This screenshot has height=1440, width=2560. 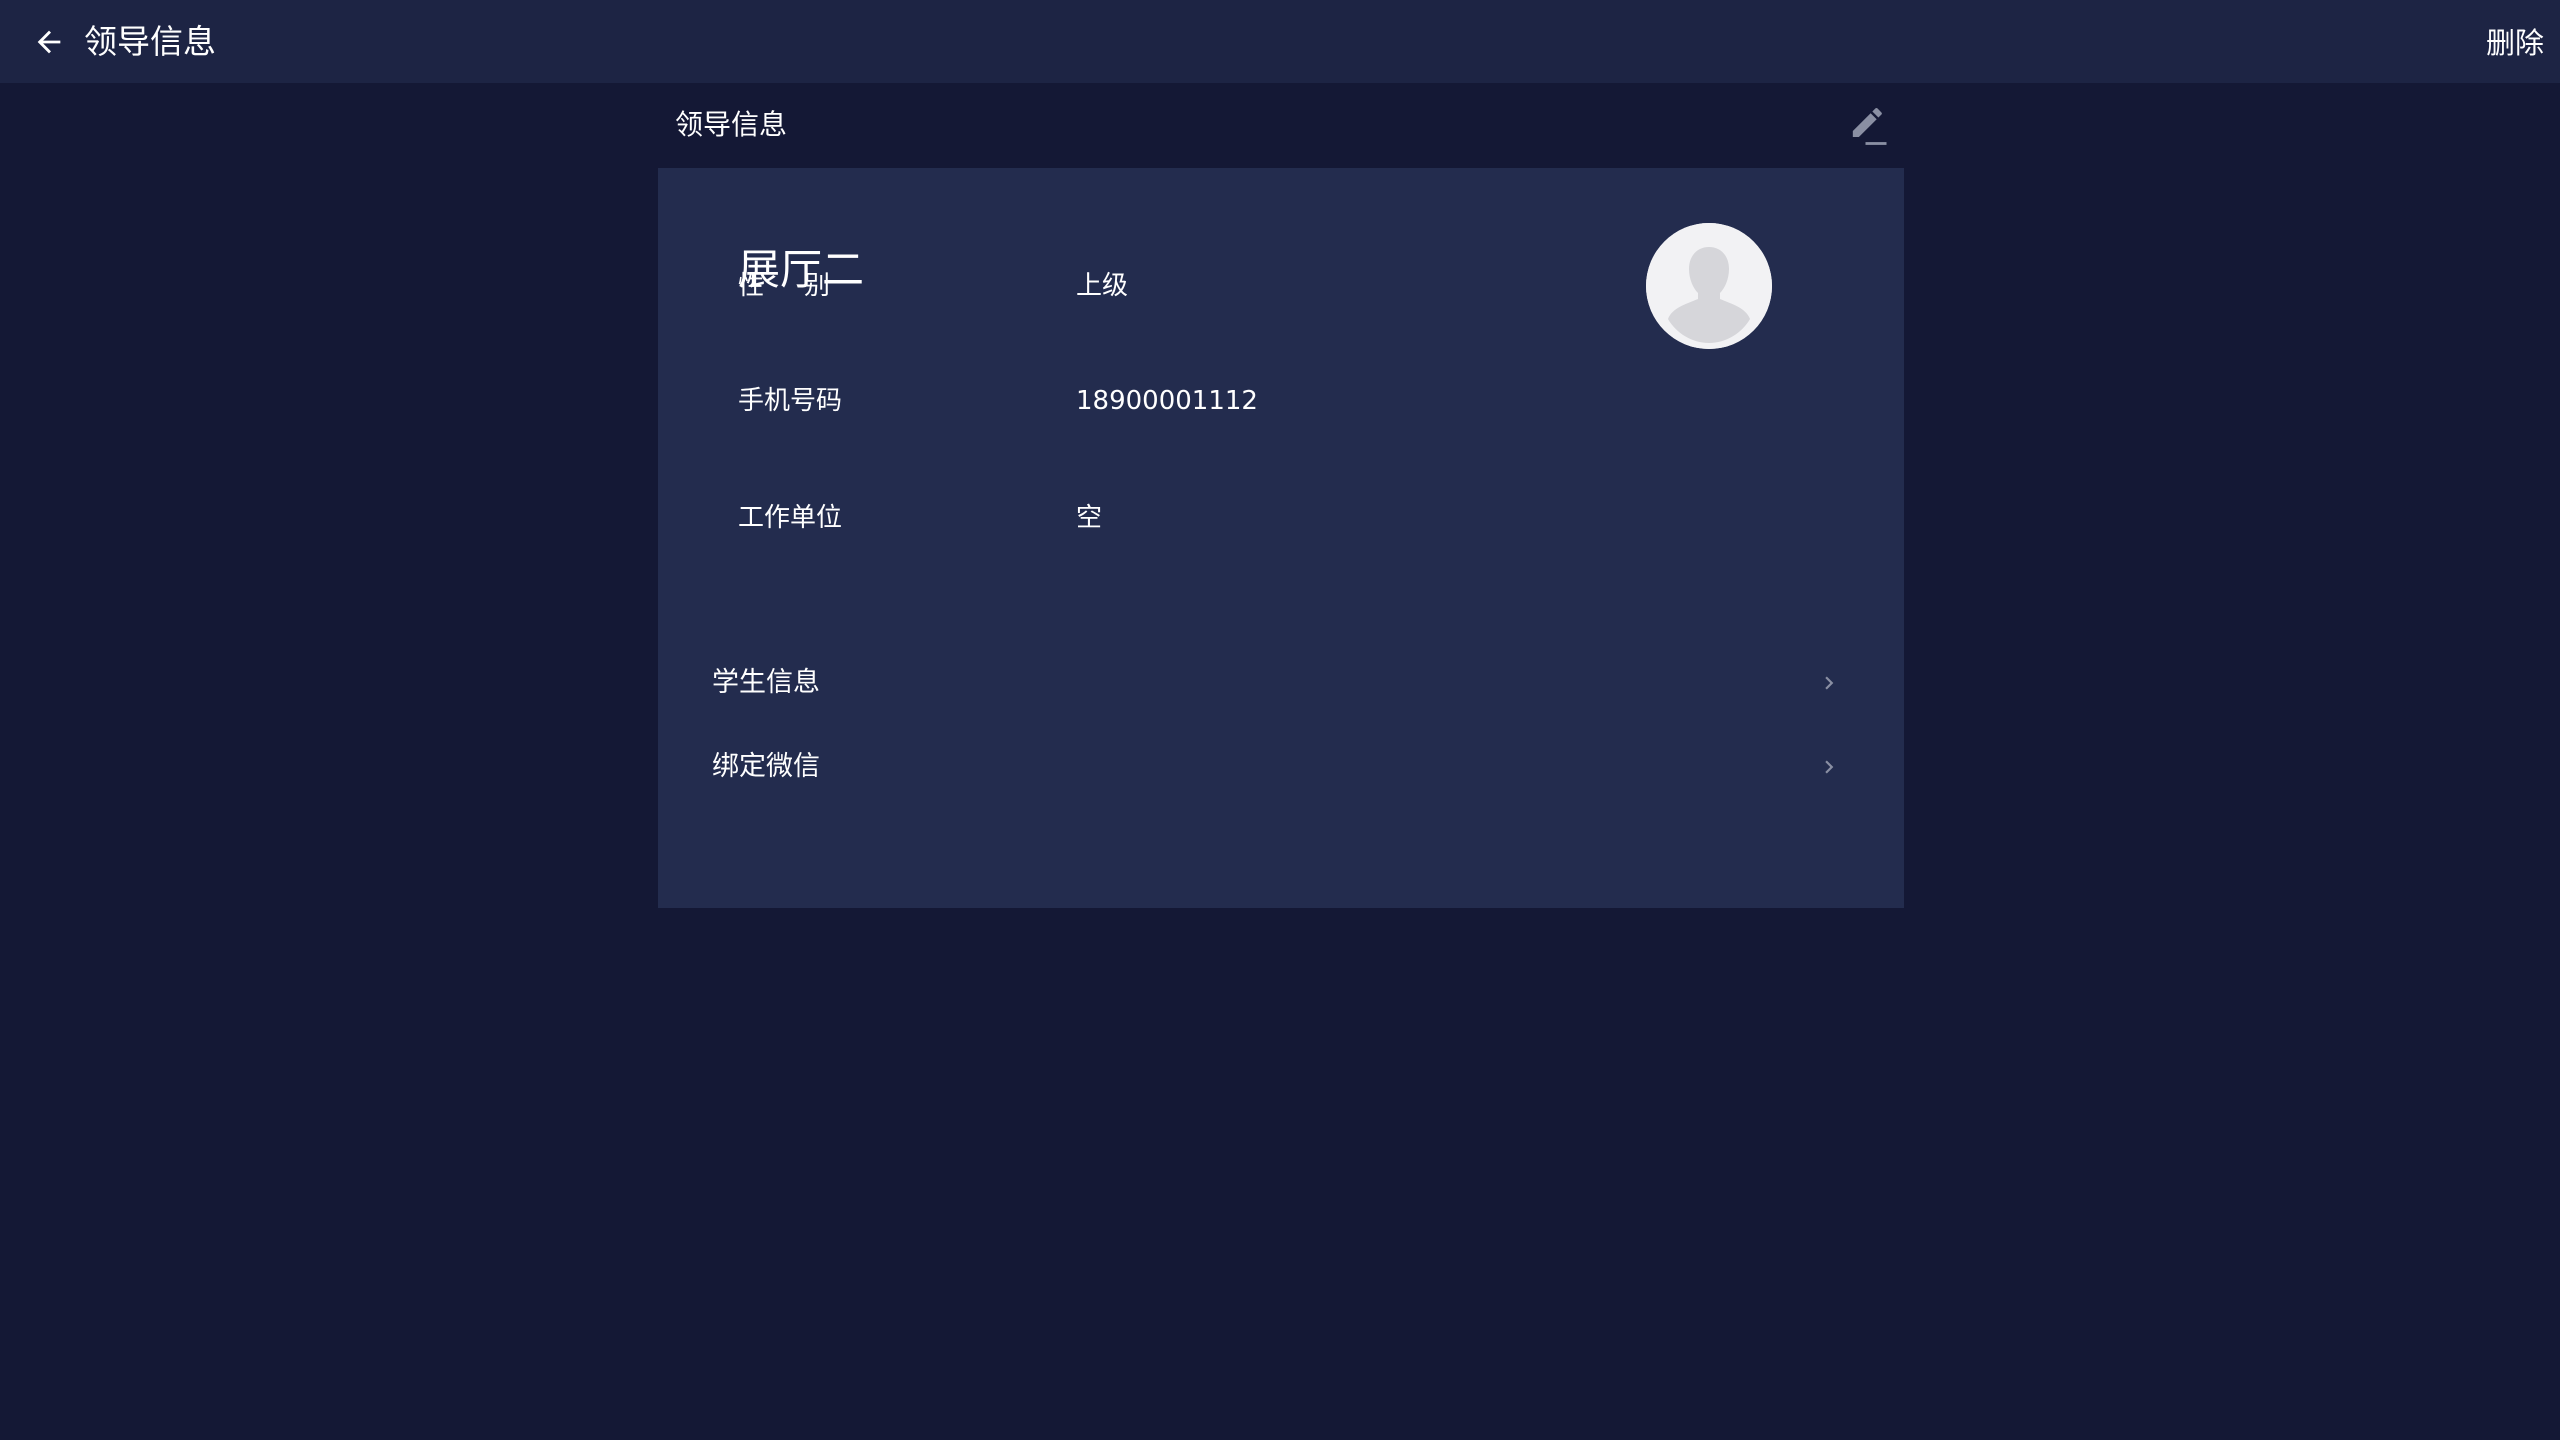 I want to click on phone-label: 手机号码, so click(x=790, y=401).